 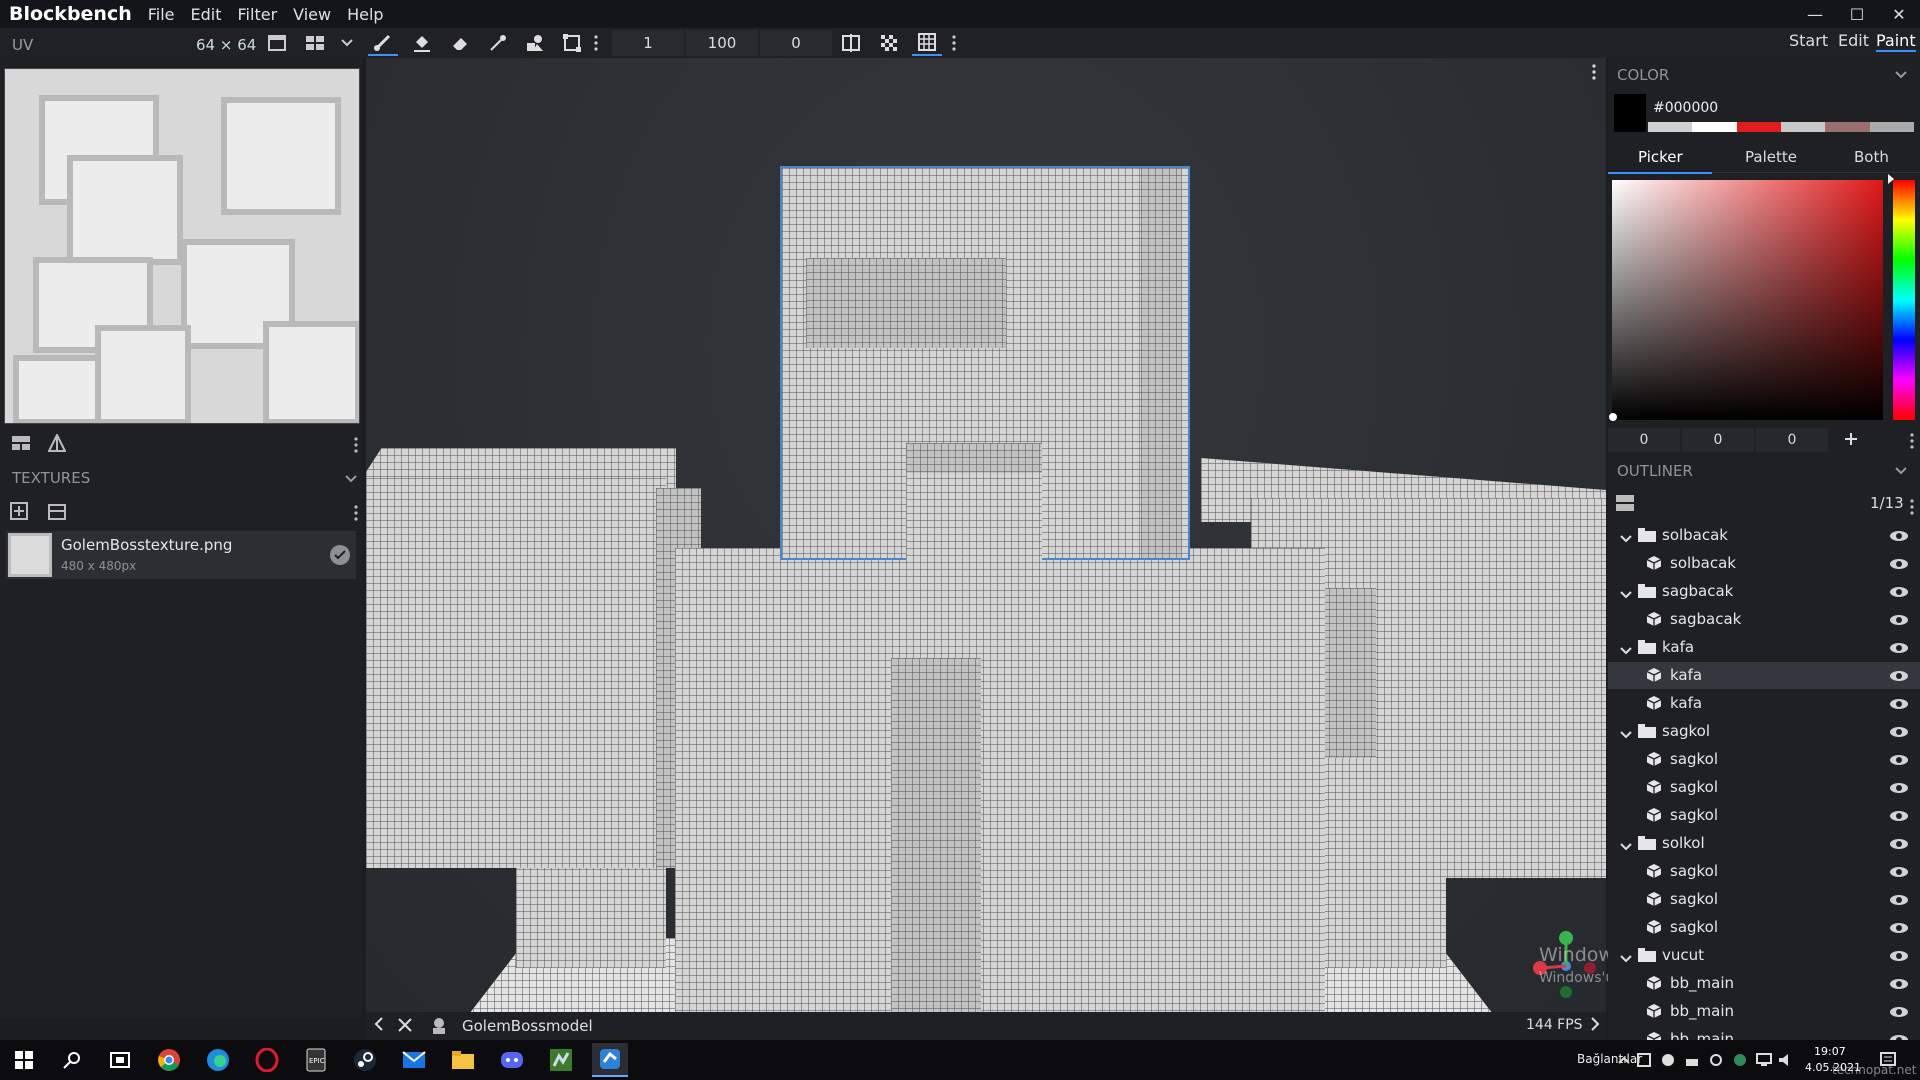 I want to click on hue-slider, so click(x=1904, y=300).